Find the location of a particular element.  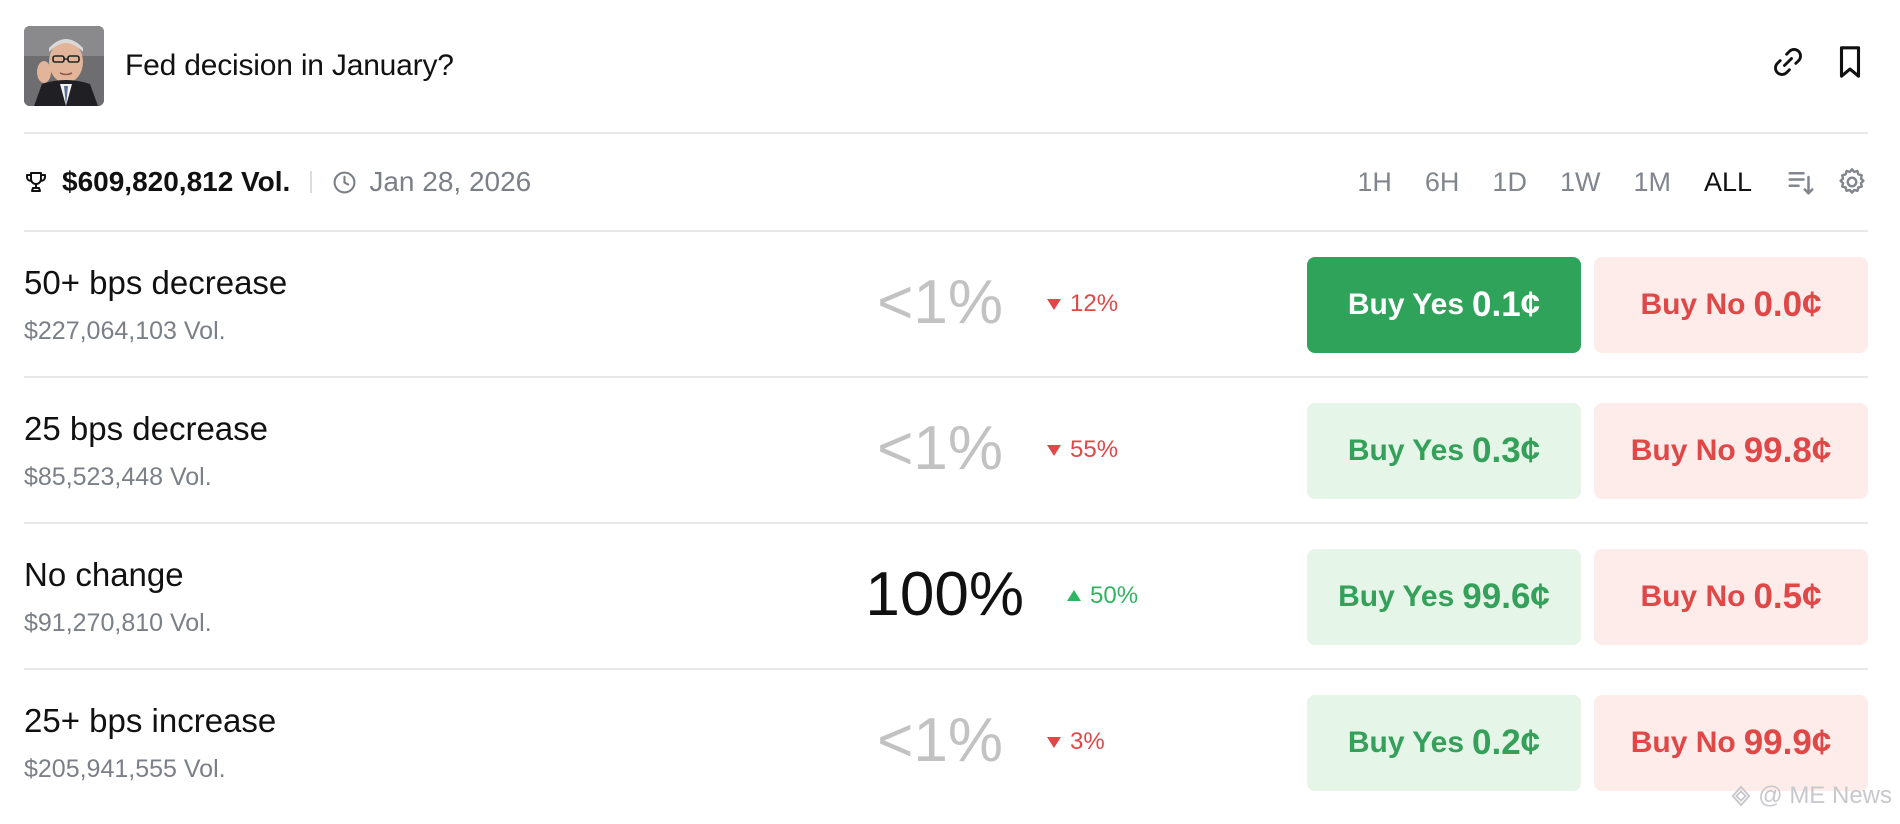

outcome-change: 50% is located at coordinates (1102, 596).